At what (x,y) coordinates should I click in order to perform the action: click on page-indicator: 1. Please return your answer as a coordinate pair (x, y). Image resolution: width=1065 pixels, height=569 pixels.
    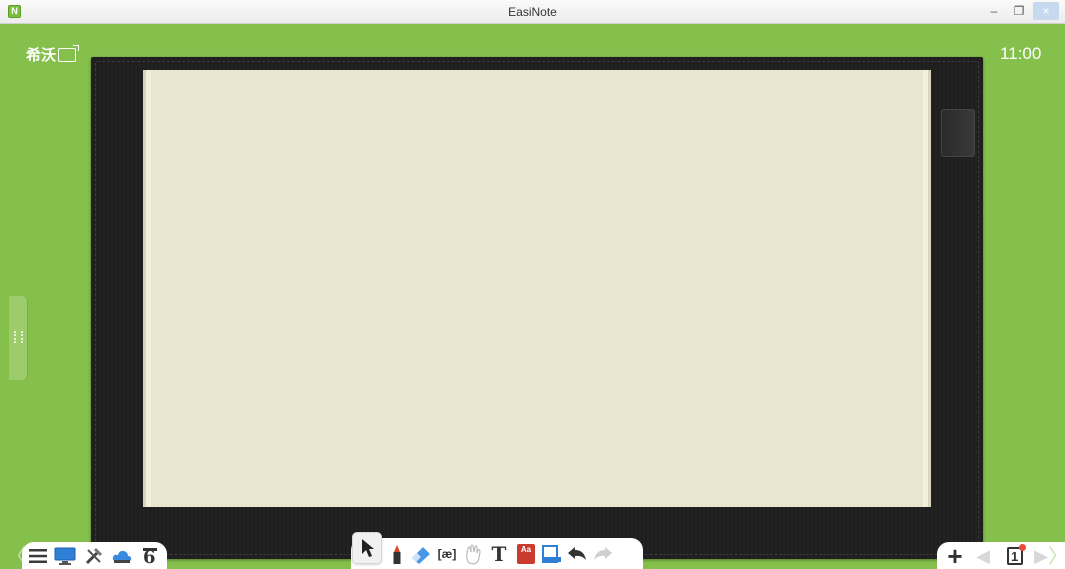
    Looking at the image, I should click on (1015, 555).